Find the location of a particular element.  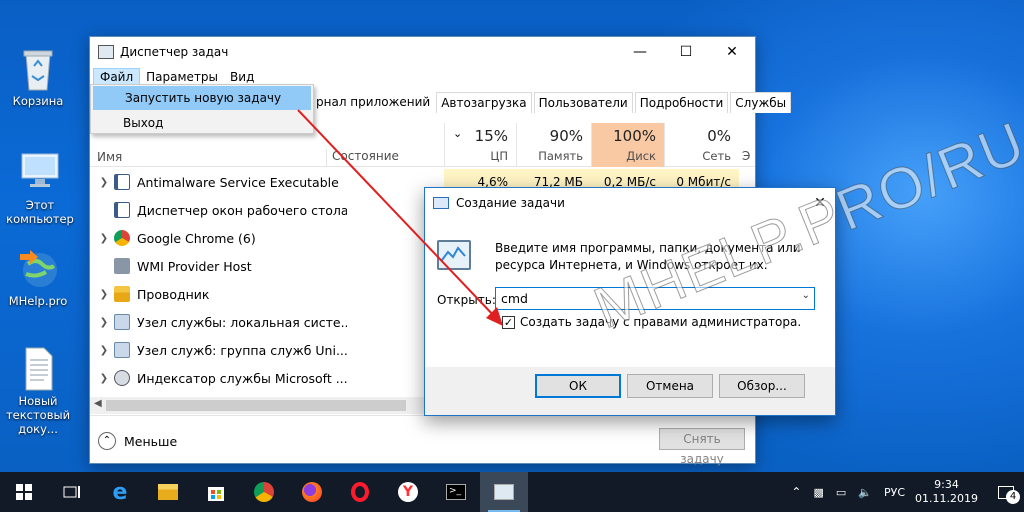

taskbar-store is located at coordinates (216, 492).